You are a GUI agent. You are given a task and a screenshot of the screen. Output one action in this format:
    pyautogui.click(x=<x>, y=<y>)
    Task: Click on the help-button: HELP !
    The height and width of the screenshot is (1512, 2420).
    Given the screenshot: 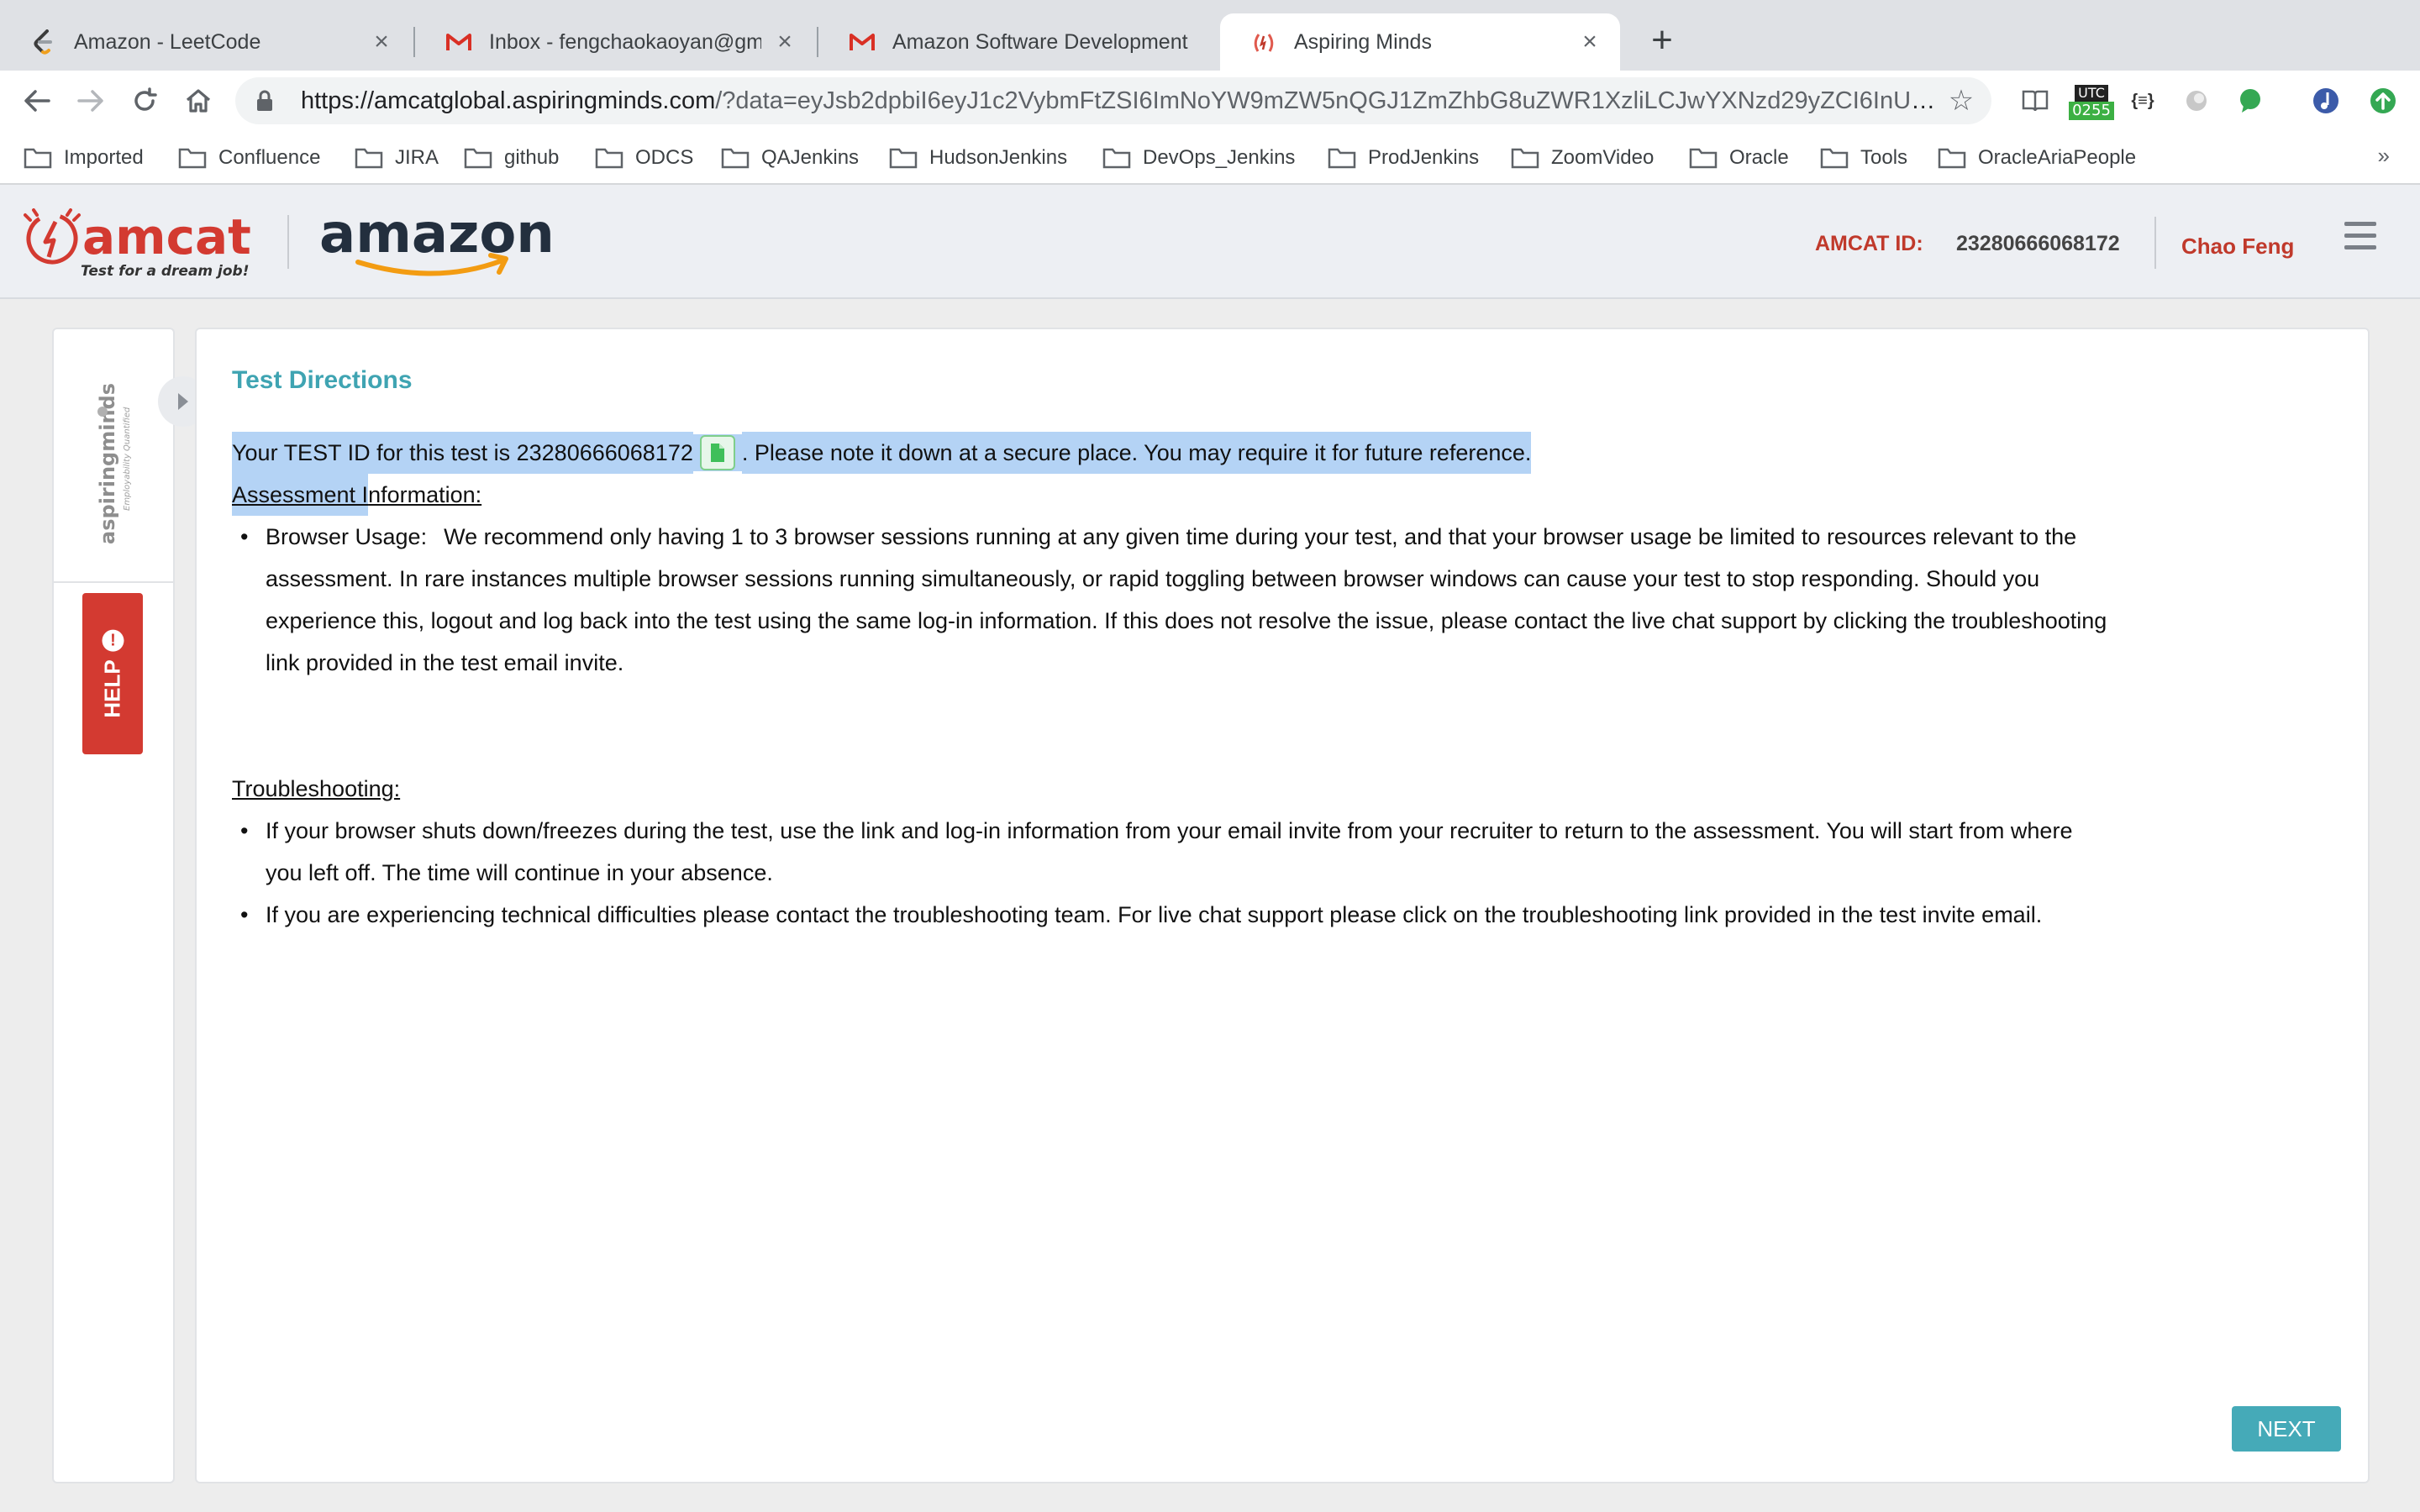 What is the action you would take?
    pyautogui.click(x=113, y=673)
    